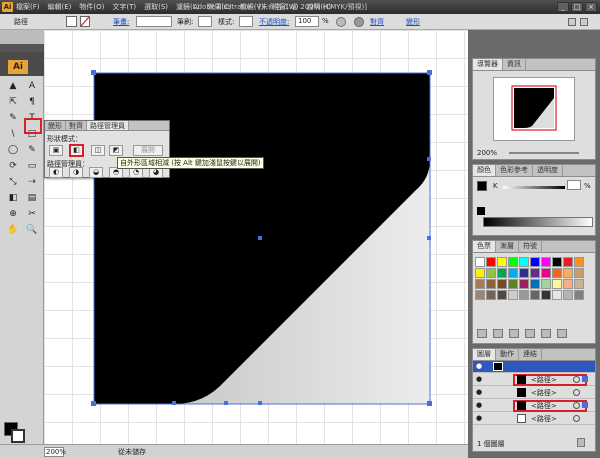 Image resolution: width=600 pixels, height=458 pixels. What do you see at coordinates (13, 198) in the screenshot?
I see `gradient-tool-icon: ◧` at bounding box center [13, 198].